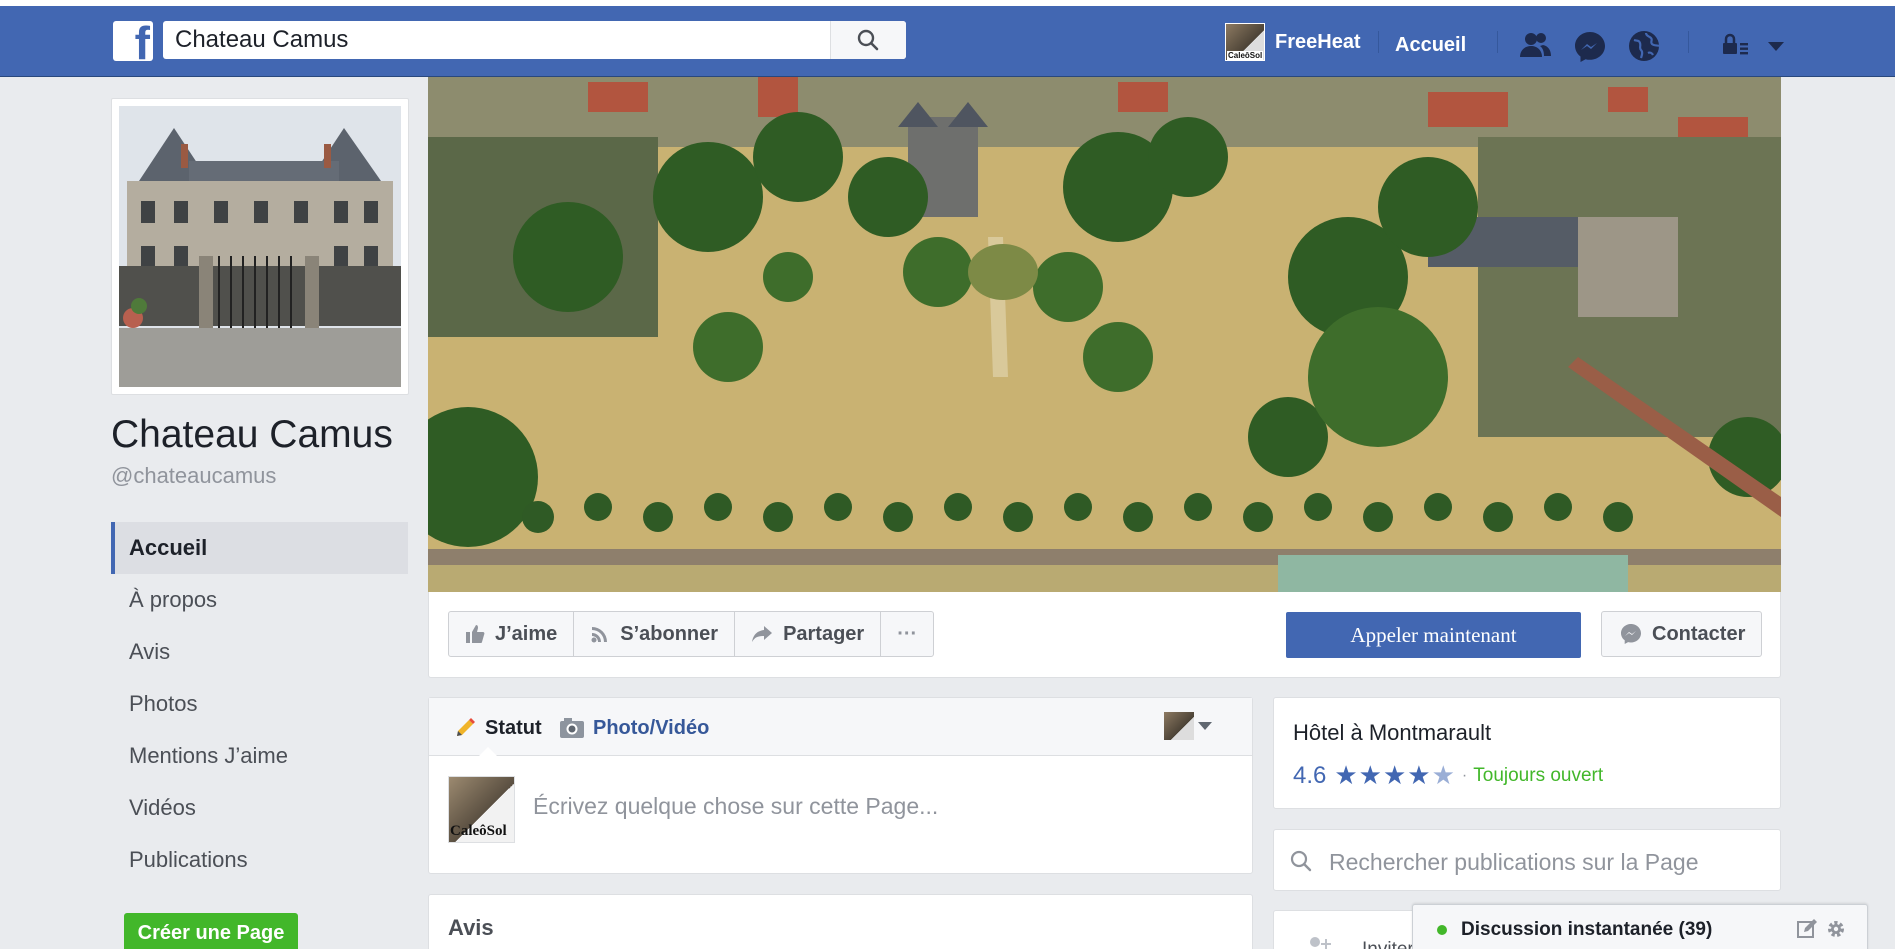 The height and width of the screenshot is (949, 1895). I want to click on contact-button: Contacter, so click(1681, 634).